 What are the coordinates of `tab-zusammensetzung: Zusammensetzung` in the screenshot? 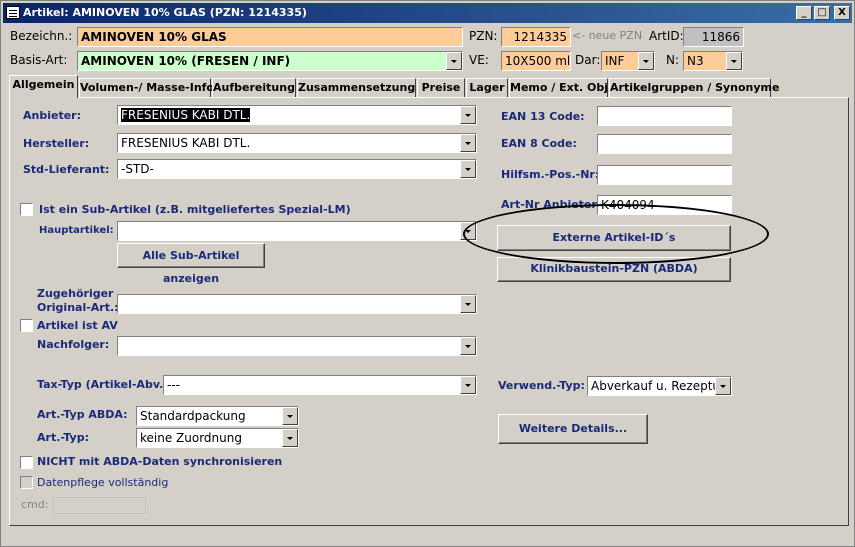 It's located at (356, 87).